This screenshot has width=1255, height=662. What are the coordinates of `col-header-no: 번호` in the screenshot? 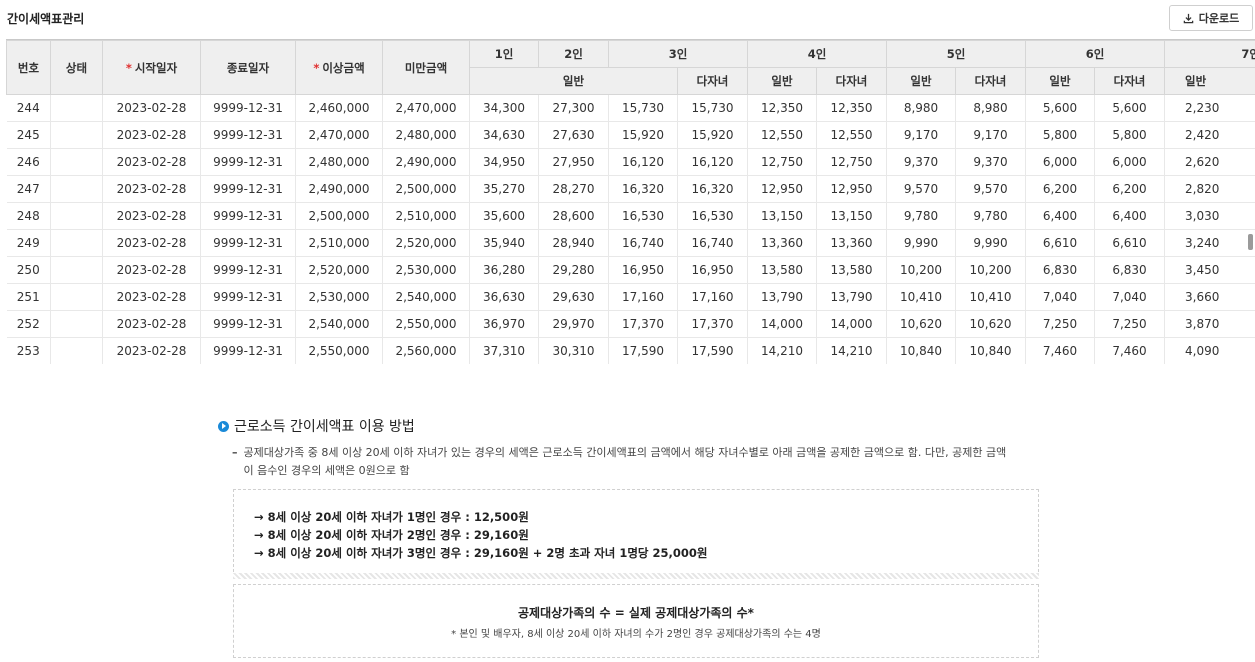 It's located at (28, 67).